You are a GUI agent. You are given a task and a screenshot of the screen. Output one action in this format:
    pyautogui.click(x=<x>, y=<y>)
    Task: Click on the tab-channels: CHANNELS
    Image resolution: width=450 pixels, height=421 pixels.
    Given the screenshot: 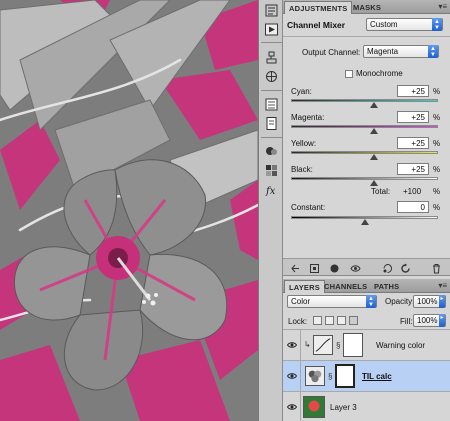 What is the action you would take?
    pyautogui.click(x=345, y=286)
    